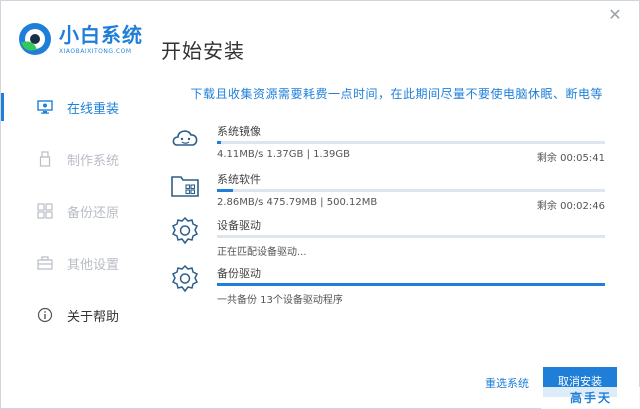 The image size is (640, 409). What do you see at coordinates (93, 213) in the screenshot?
I see `sidebar-item-label: 备份还原` at bounding box center [93, 213].